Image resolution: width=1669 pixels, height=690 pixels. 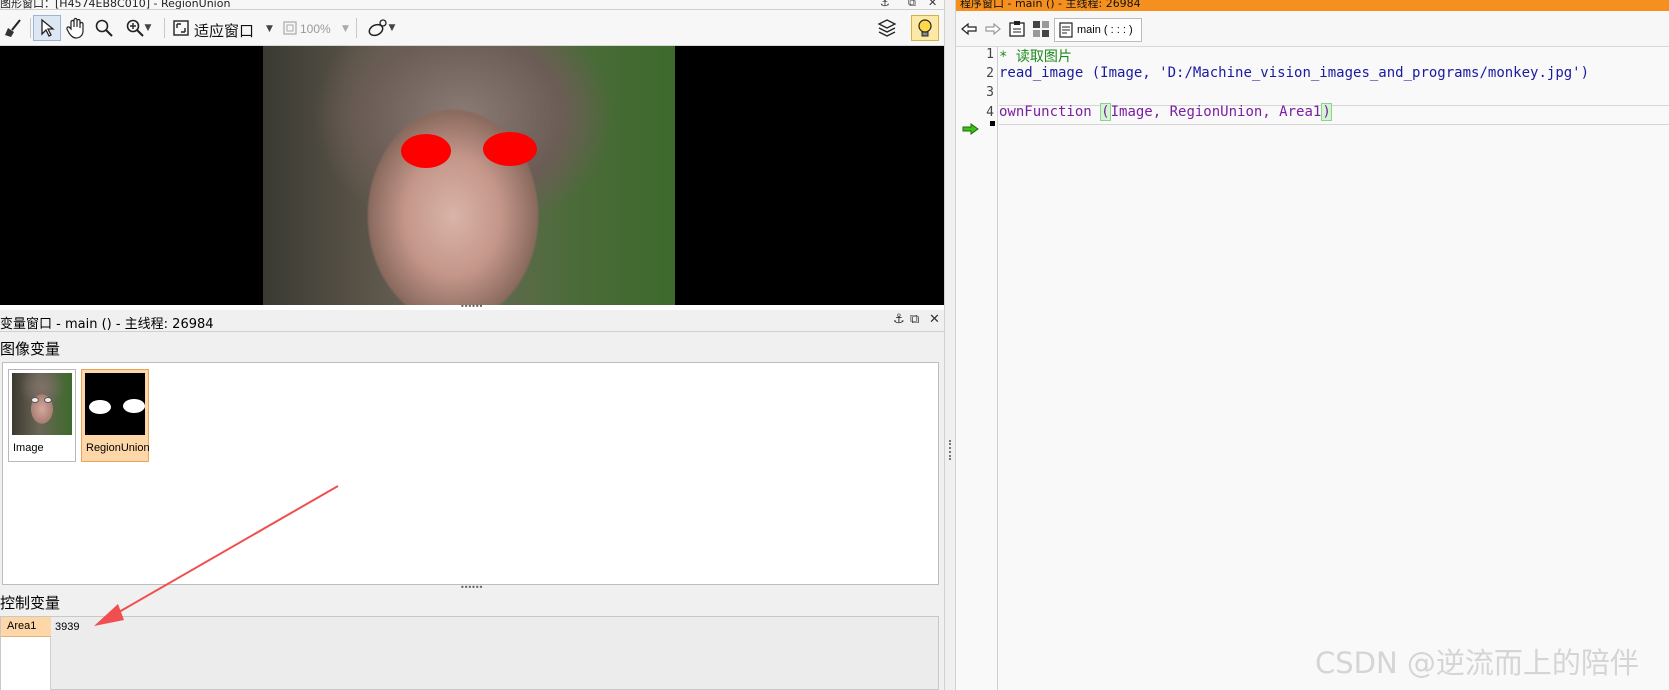 I want to click on region-thumbnail, so click(x=115, y=404).